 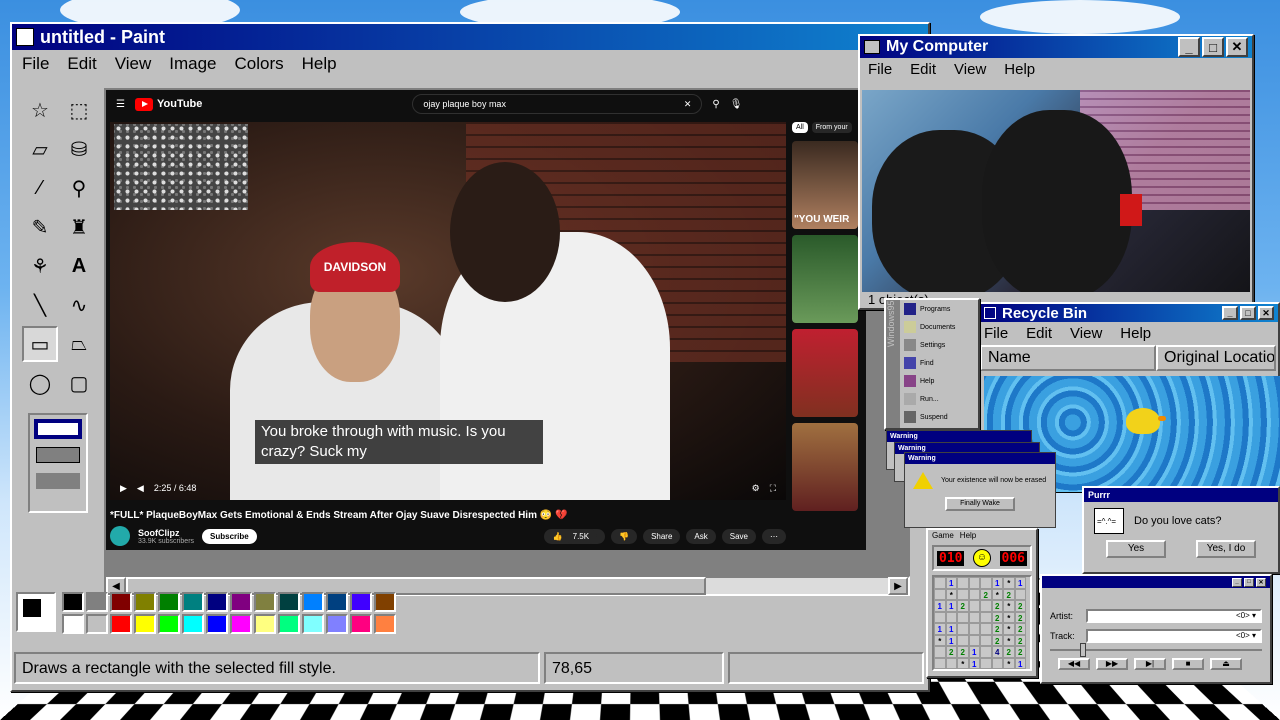 What do you see at coordinates (1226, 549) in the screenshot?
I see `yes-i-do-button: Yes, I do` at bounding box center [1226, 549].